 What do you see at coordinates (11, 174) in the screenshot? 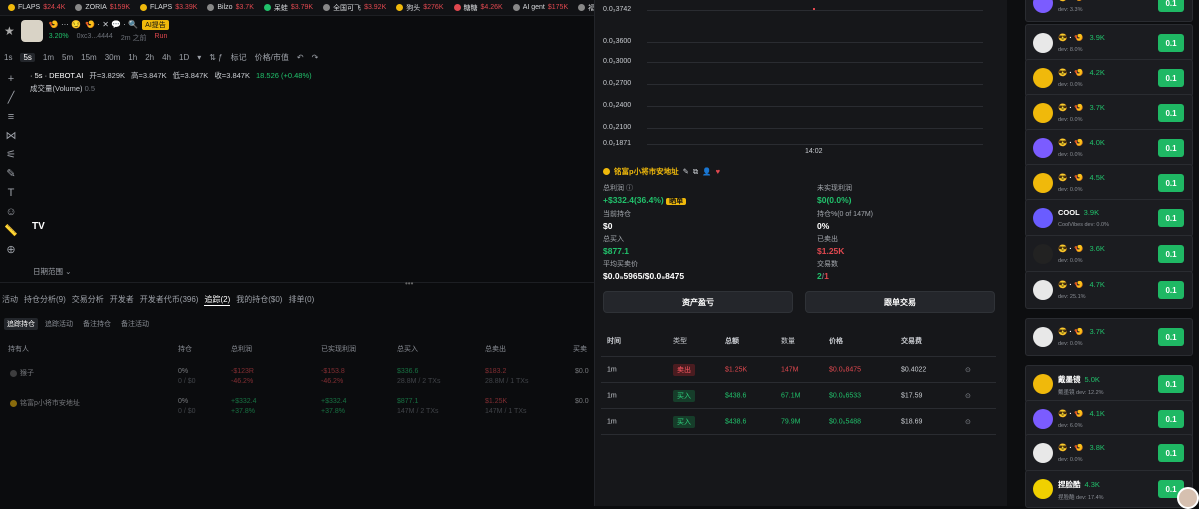
I see `brush-icon: ✎` at bounding box center [11, 174].